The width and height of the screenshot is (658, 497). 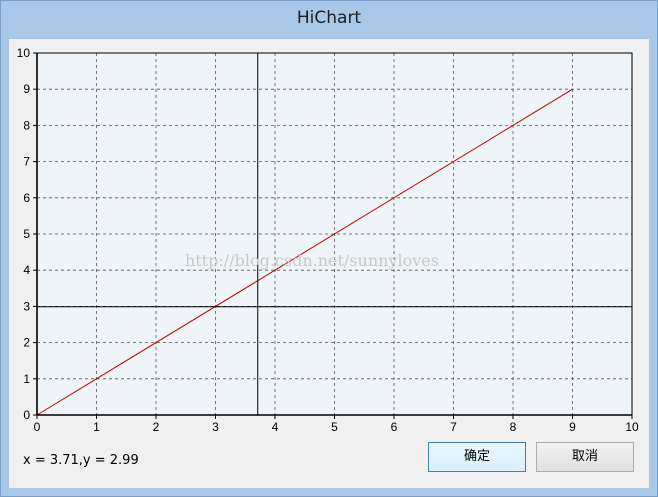 I want to click on title-bar: HiChart, so click(x=329, y=19).